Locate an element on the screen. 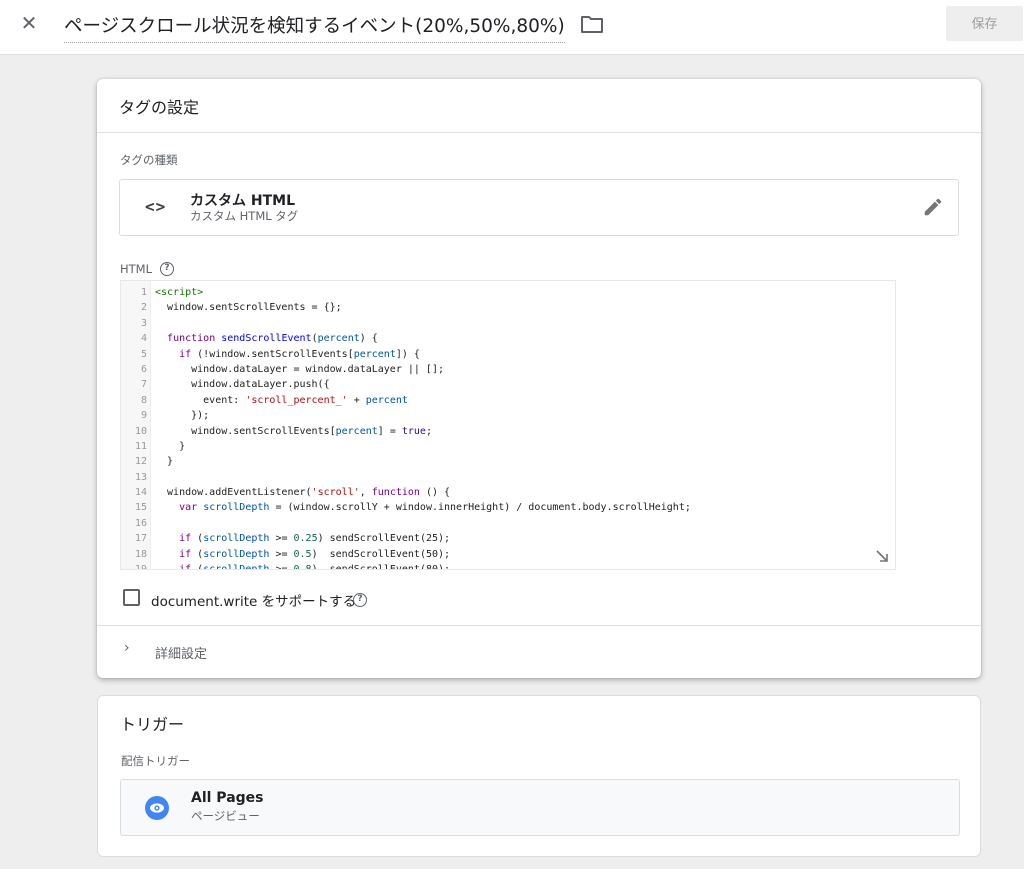  line-number: 10 is located at coordinates (140, 431).